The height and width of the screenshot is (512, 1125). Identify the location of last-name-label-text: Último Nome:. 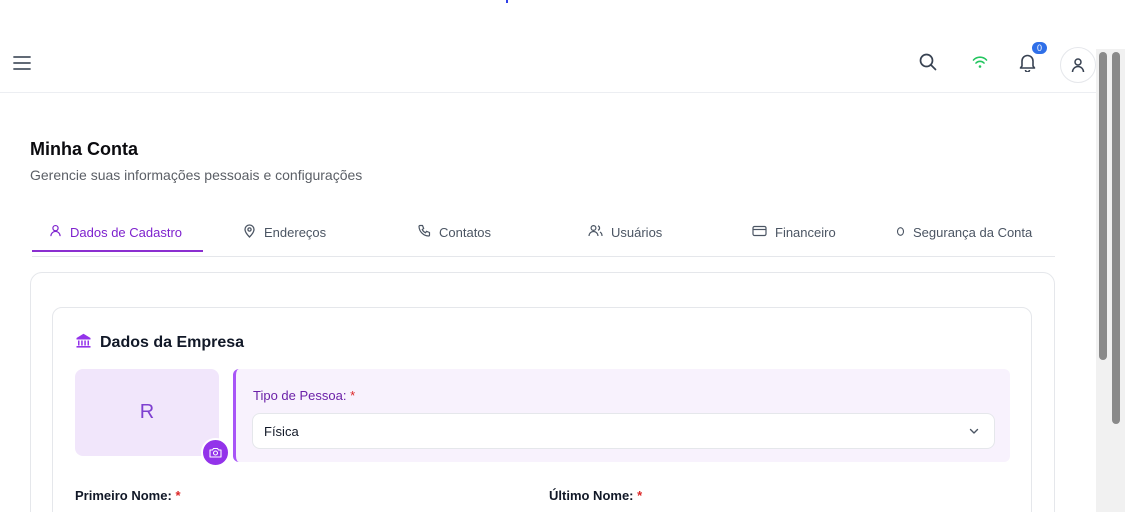
(591, 495).